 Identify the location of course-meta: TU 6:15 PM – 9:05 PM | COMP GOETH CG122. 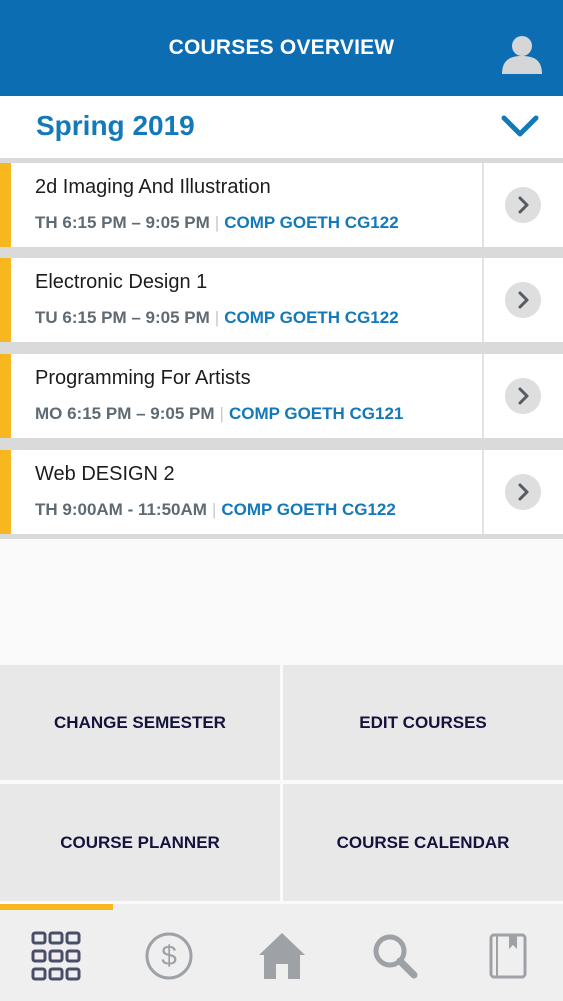
(217, 318).